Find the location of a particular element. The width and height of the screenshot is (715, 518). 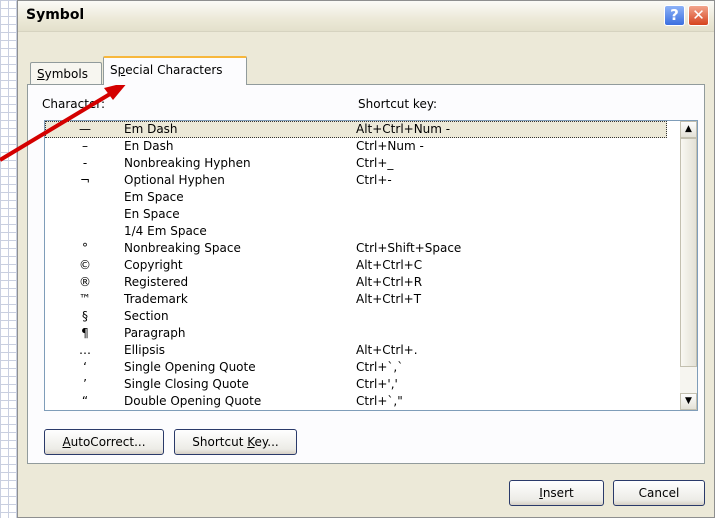

list-item: … Ellipsis Alt+Ctrl+. is located at coordinates (356, 350).